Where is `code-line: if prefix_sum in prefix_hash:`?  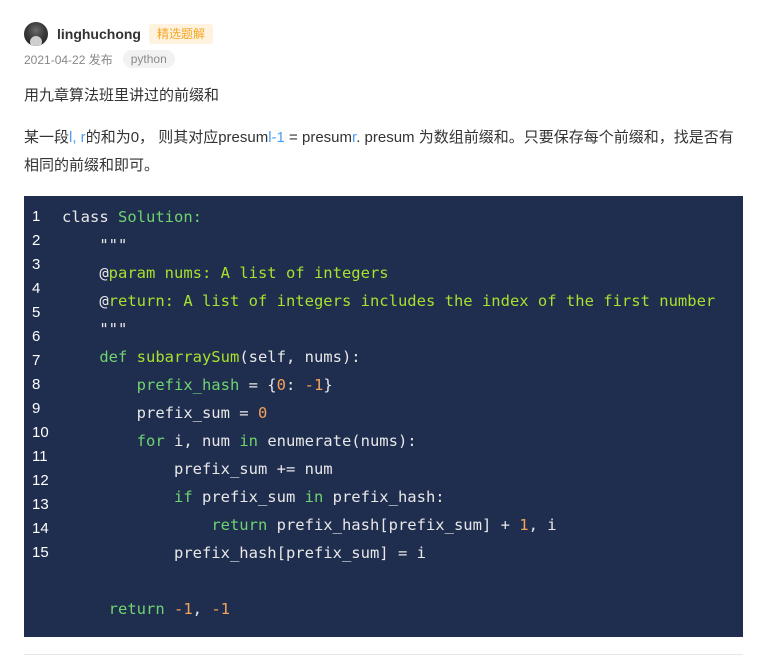 code-line: if prefix_sum in prefix_hash: is located at coordinates (388, 497).